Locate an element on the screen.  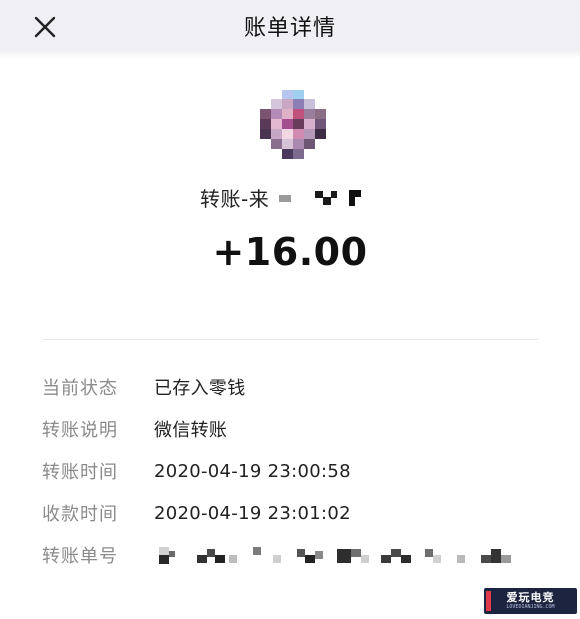
detail-row-transfer-time: 转账时间 2020-04-19 23:00:58 is located at coordinates (196, 471).